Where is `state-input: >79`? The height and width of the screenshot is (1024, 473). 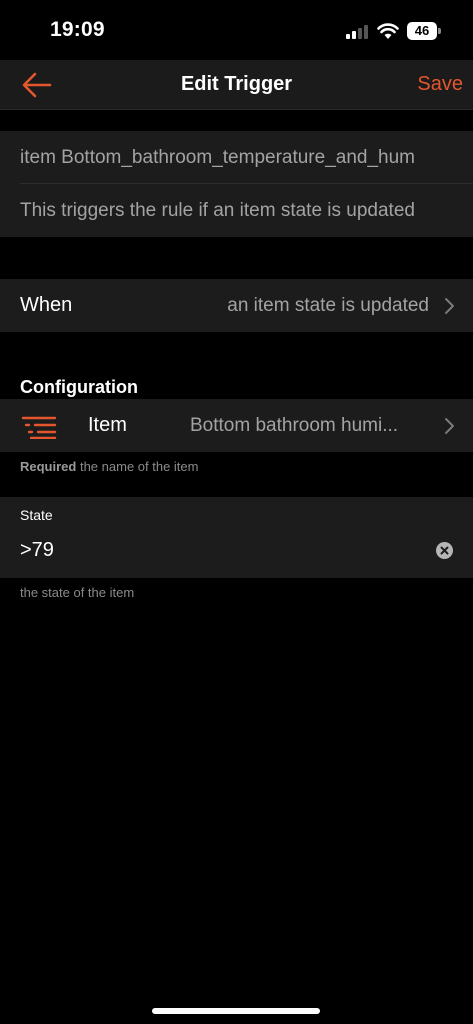
state-input: >79 is located at coordinates (37, 550).